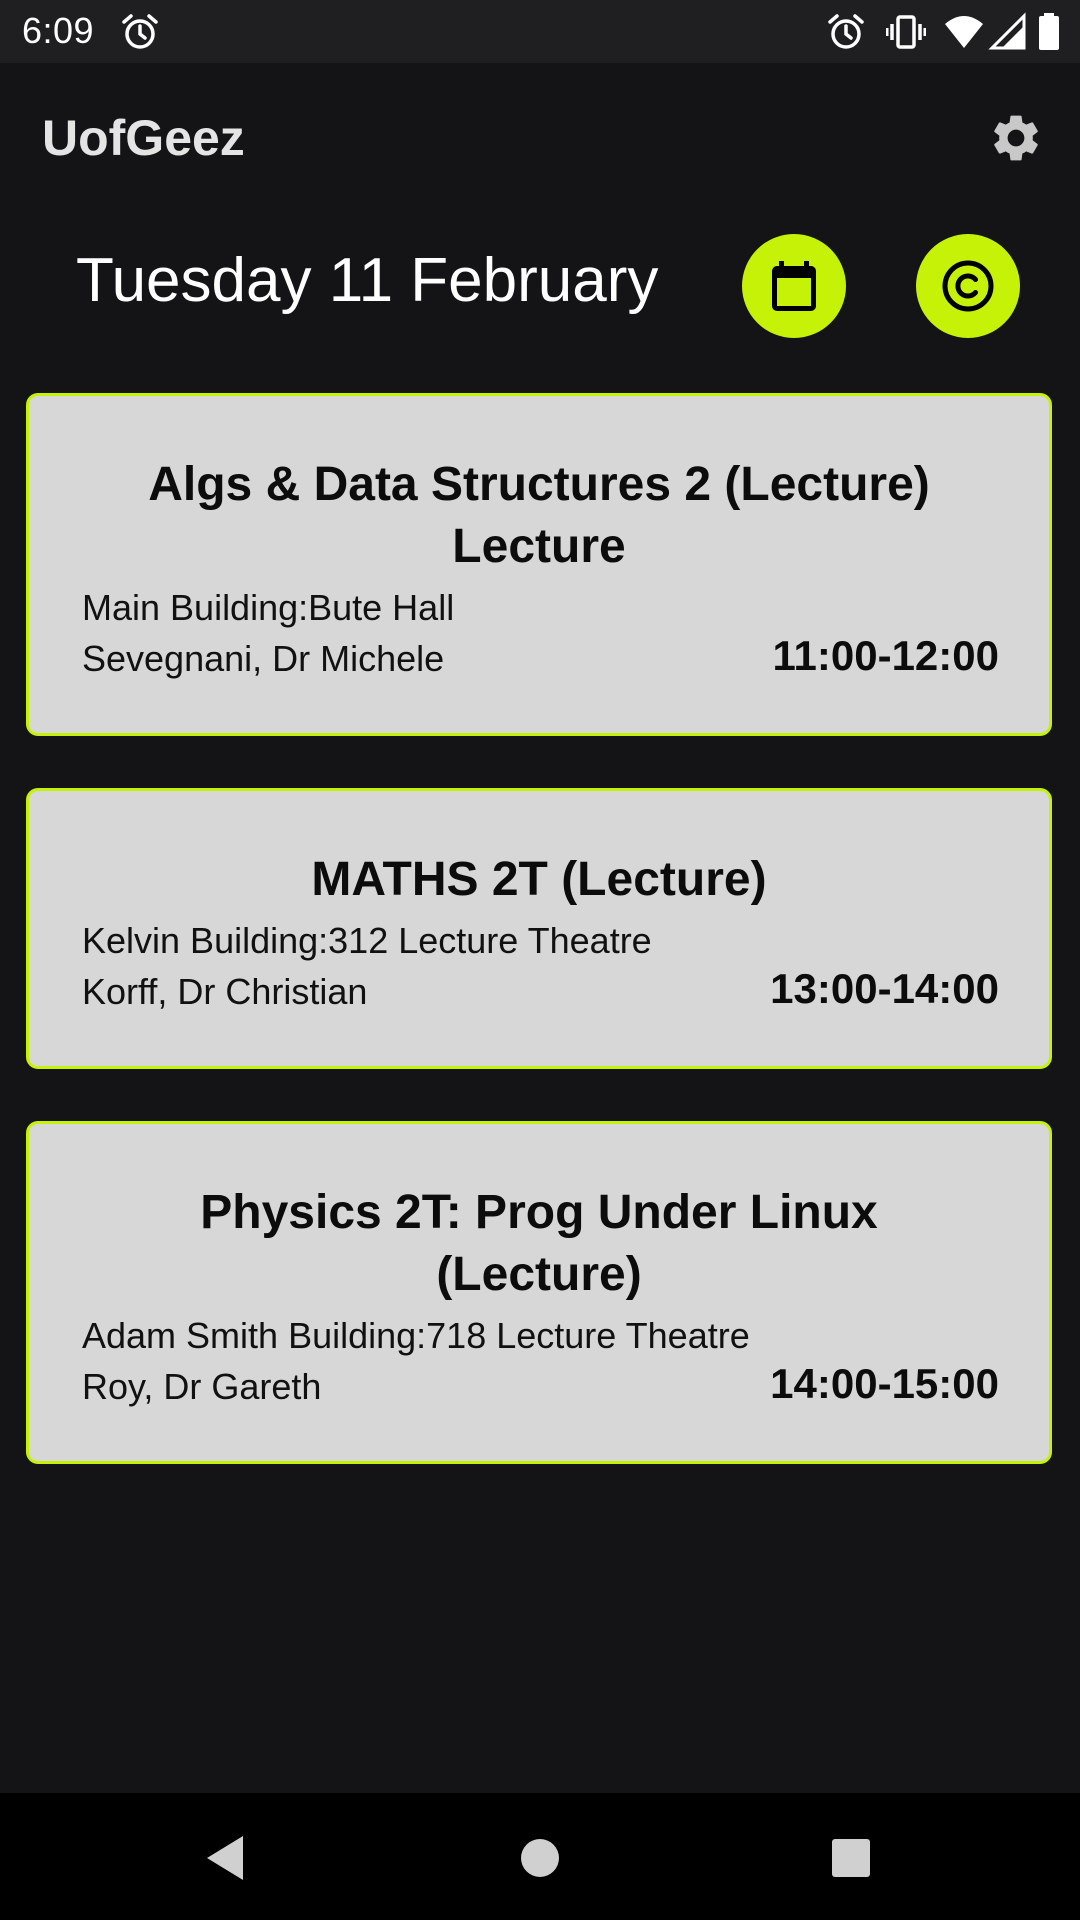 The width and height of the screenshot is (1080, 1920). What do you see at coordinates (539, 1244) in the screenshot?
I see `lecture-title: Physics 2T: Prog Under Linux (Lecture)` at bounding box center [539, 1244].